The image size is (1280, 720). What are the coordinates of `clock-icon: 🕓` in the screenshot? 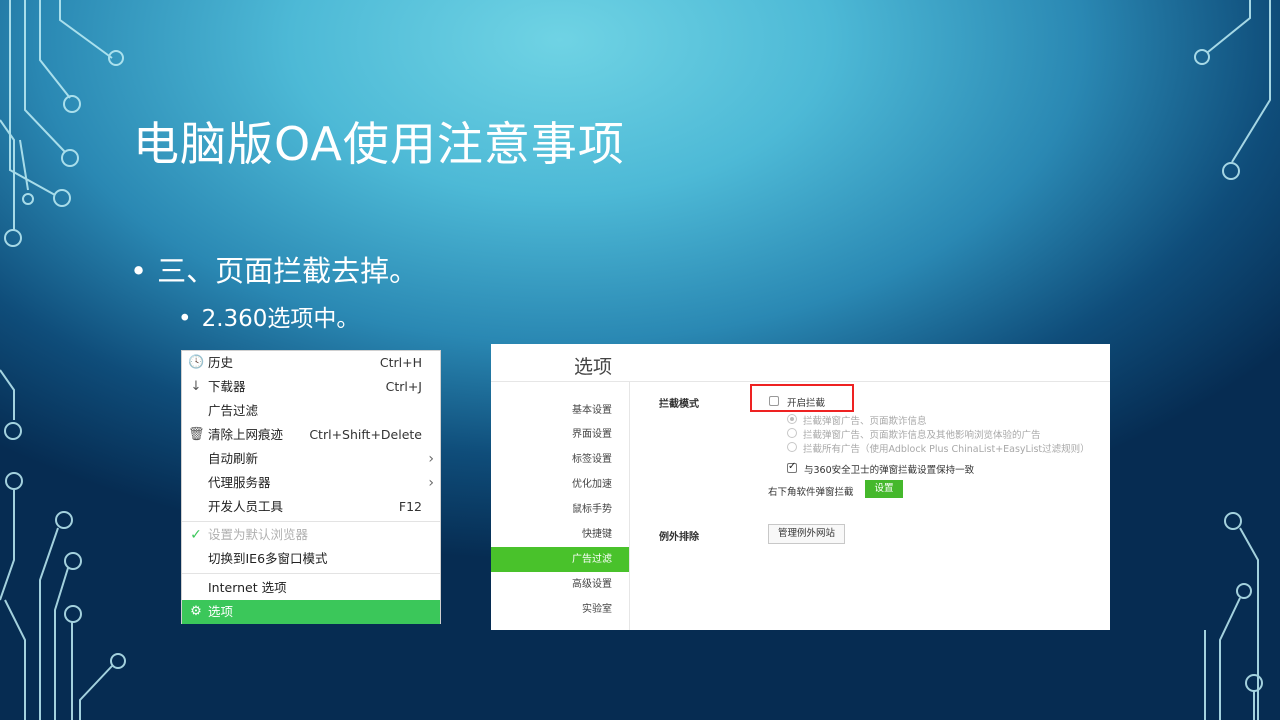 It's located at (196, 362).